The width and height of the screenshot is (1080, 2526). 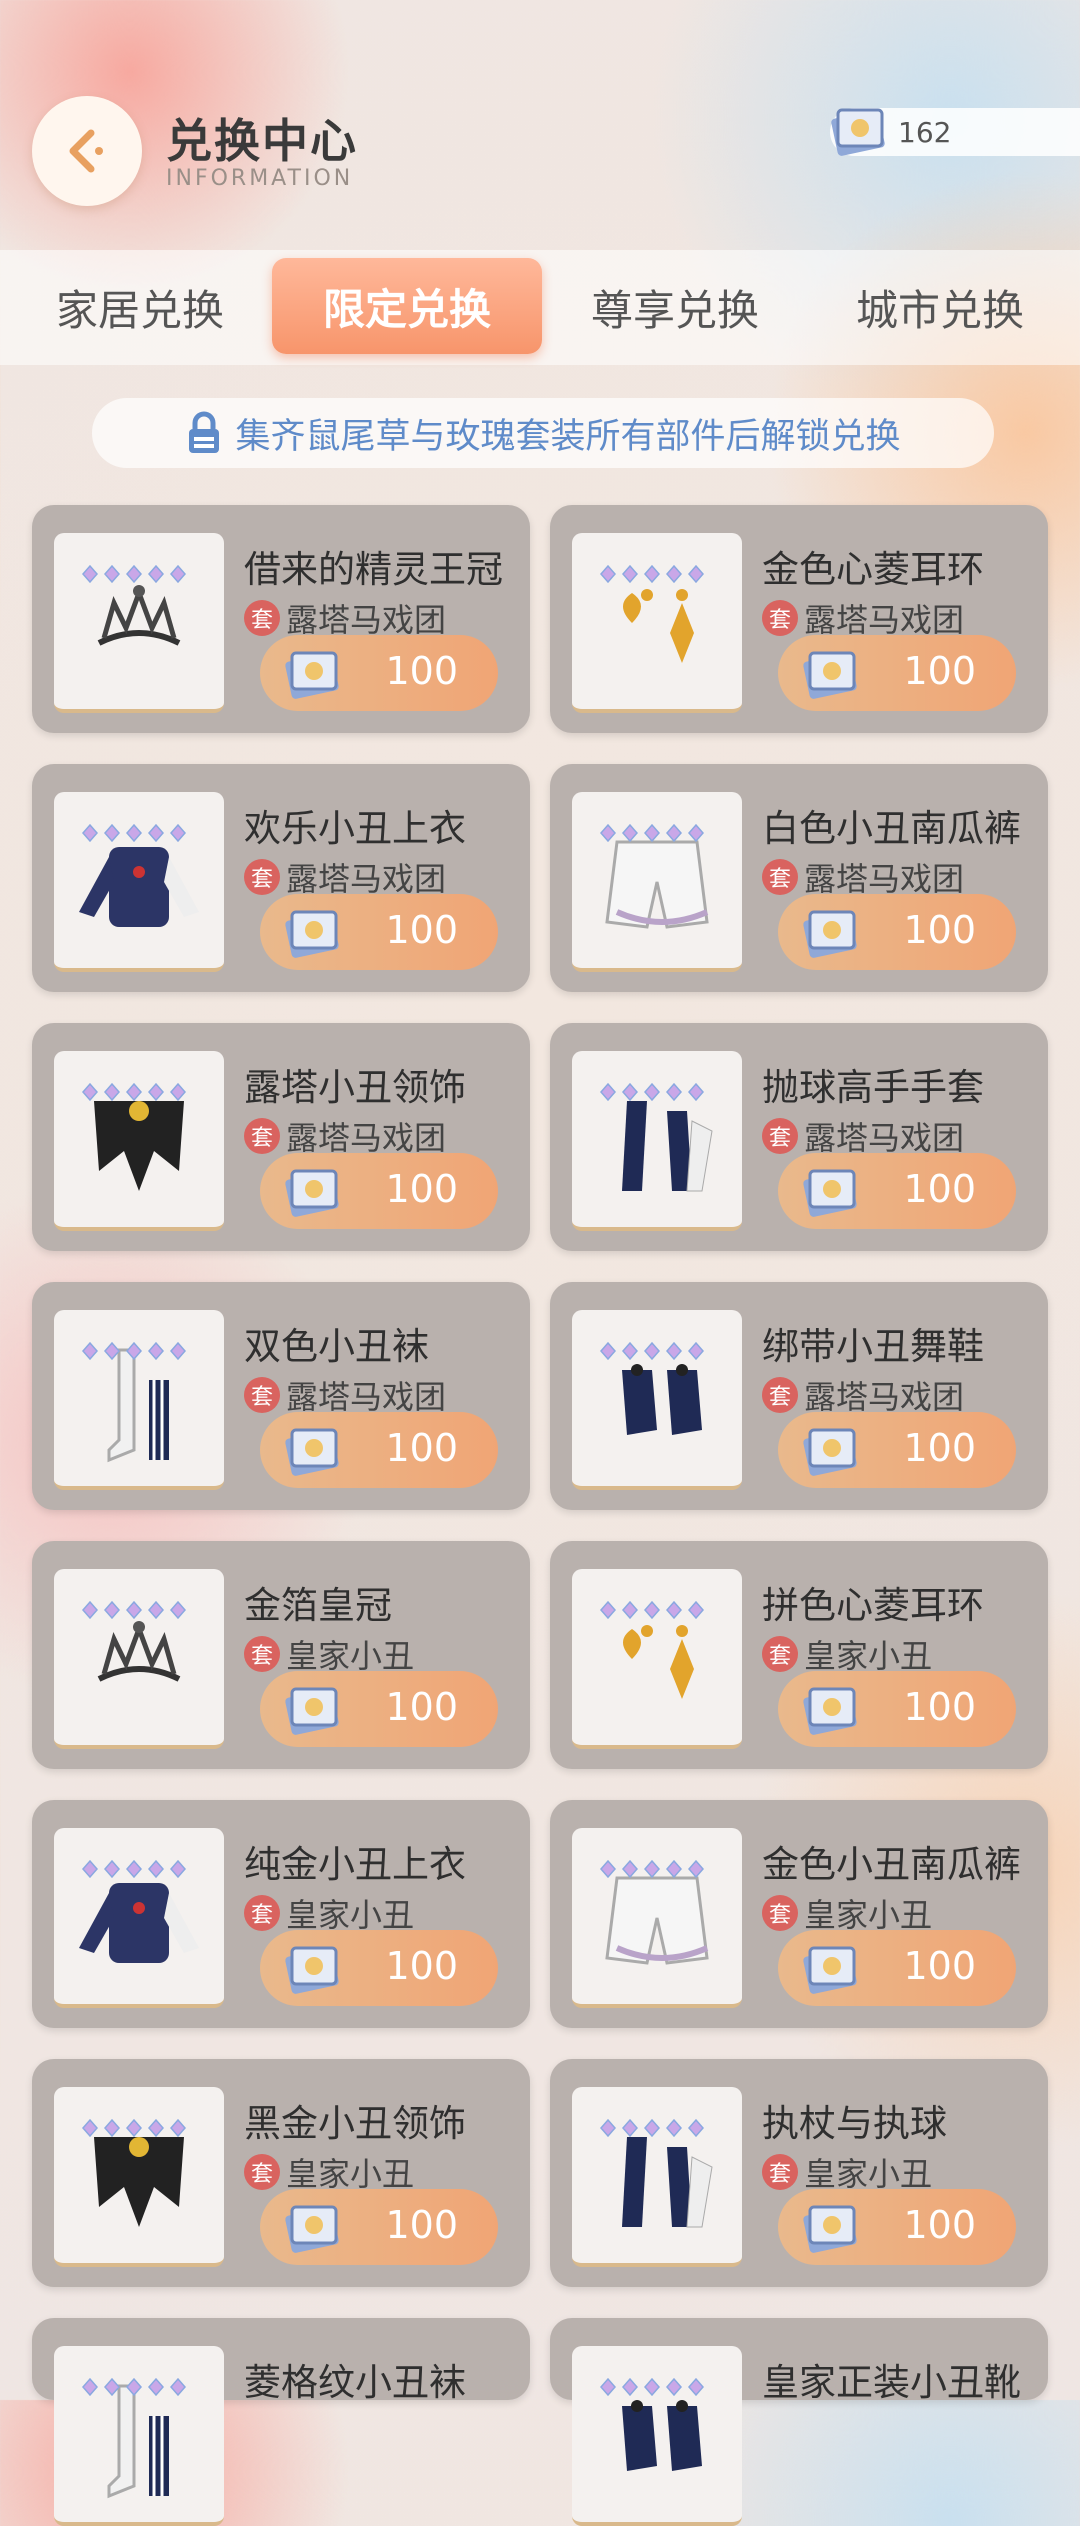 What do you see at coordinates (799, 619) in the screenshot?
I see `exchange-item-card: 金色心菱耳环 套 露塔马戏团 100` at bounding box center [799, 619].